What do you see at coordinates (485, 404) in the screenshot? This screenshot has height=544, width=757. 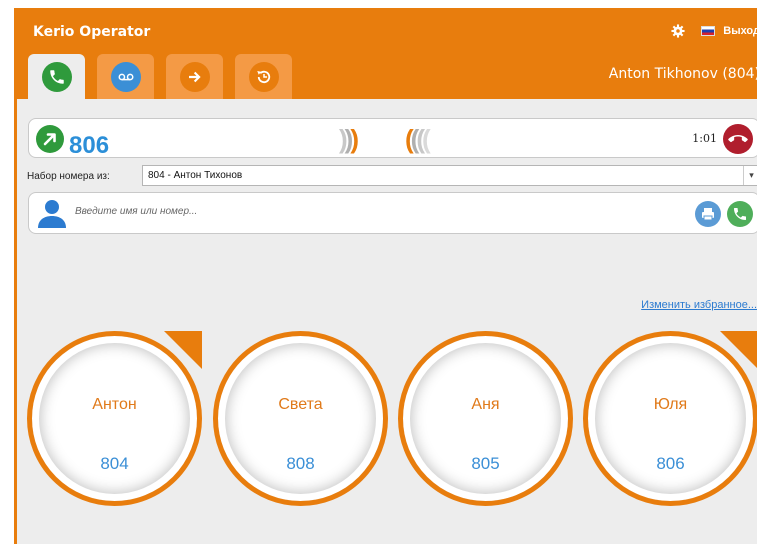 I see `favorite-name: Аня` at bounding box center [485, 404].